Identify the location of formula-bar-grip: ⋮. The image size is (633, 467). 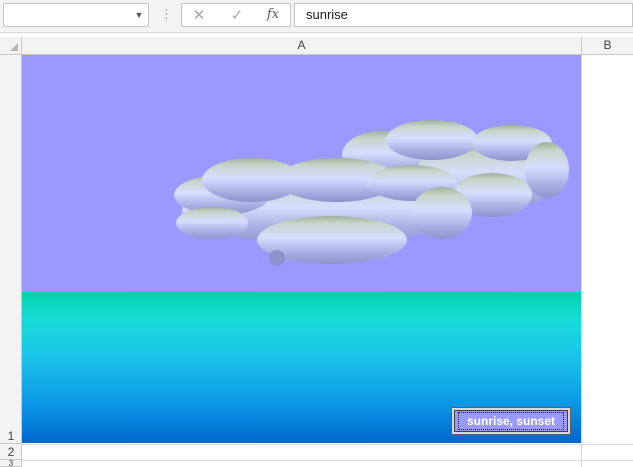
(166, 15).